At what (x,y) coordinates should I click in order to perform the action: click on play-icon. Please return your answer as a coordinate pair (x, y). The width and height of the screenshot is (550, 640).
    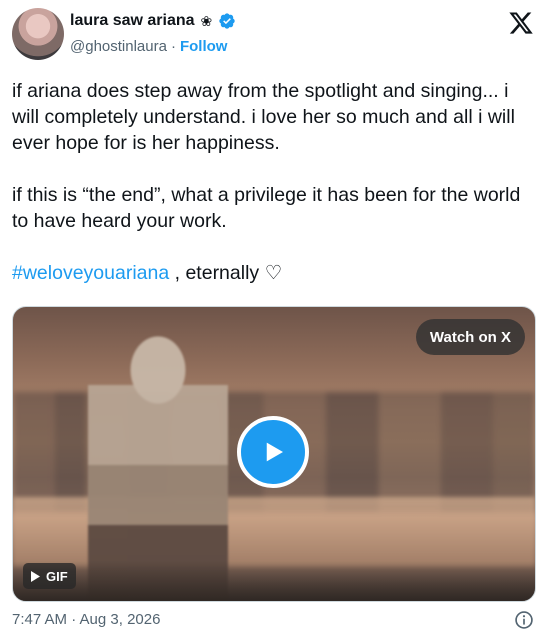
    Looking at the image, I should click on (274, 452).